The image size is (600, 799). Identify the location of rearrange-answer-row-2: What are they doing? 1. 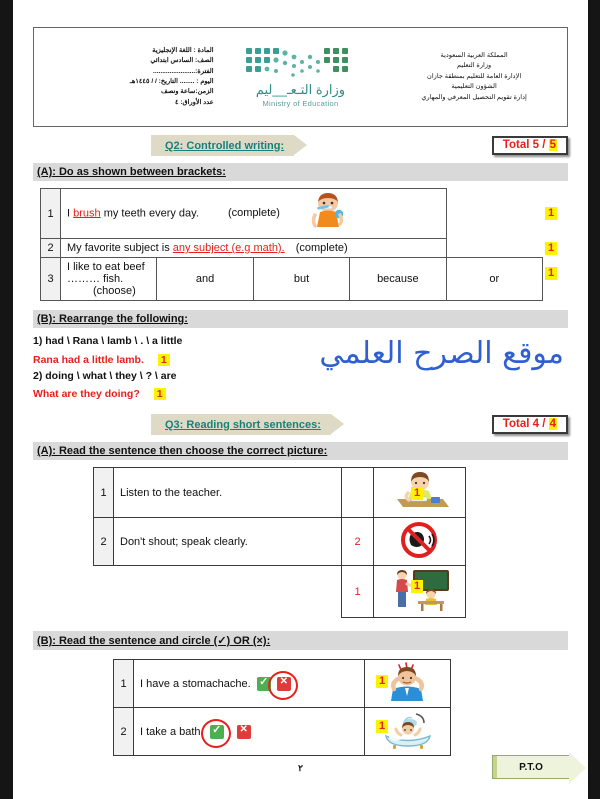
(300, 393).